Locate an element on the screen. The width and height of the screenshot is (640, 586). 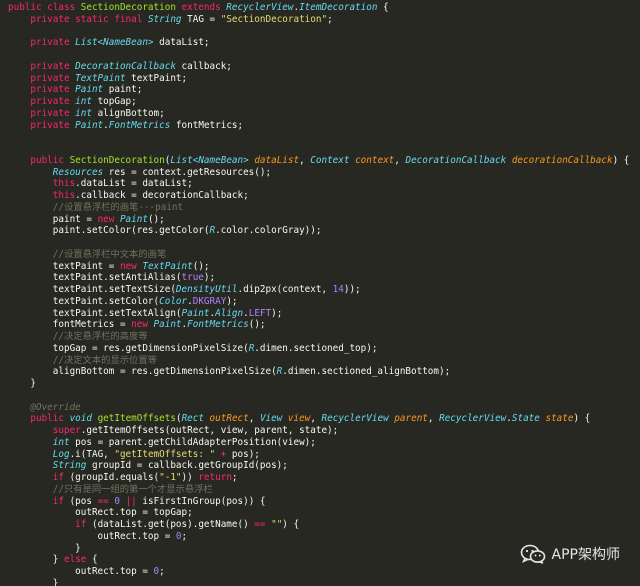
code-line: //只有是同一组的第一个才显示悬浮栏 is located at coordinates (318, 490).